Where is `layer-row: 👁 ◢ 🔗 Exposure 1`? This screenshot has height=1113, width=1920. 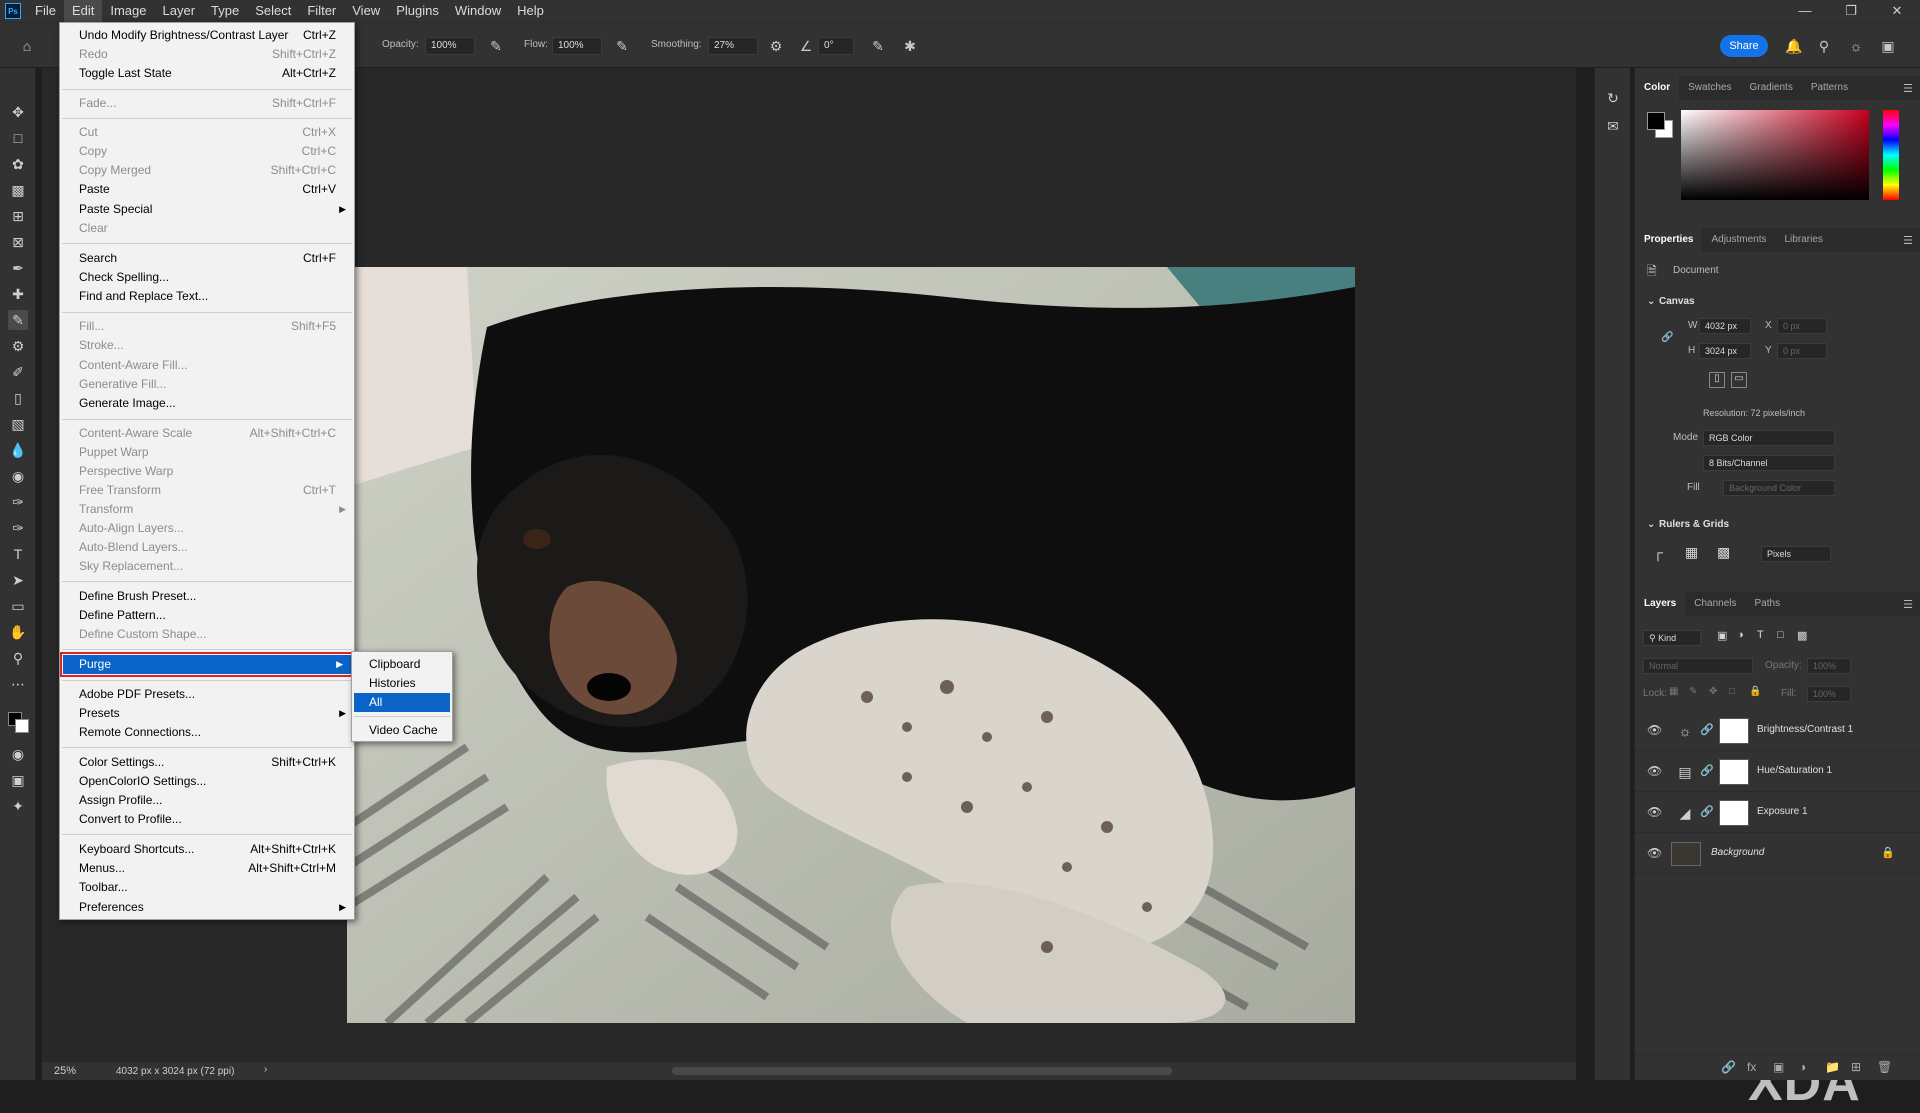 layer-row: 👁 ◢ 🔗 Exposure 1 is located at coordinates (1777, 813).